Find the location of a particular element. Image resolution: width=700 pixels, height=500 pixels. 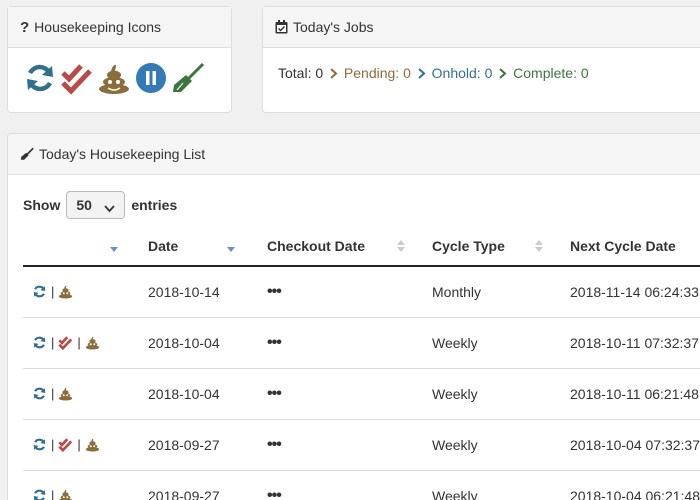

icon-legend-row is located at coordinates (119, 73).